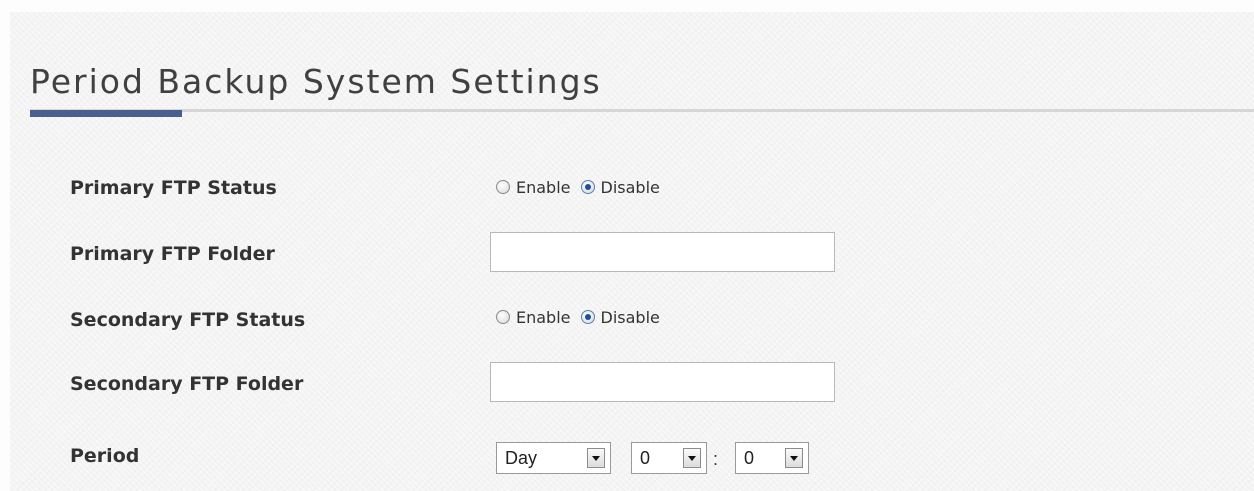 The width and height of the screenshot is (1254, 491). What do you see at coordinates (772, 458) in the screenshot?
I see `period-minute-select: 0` at bounding box center [772, 458].